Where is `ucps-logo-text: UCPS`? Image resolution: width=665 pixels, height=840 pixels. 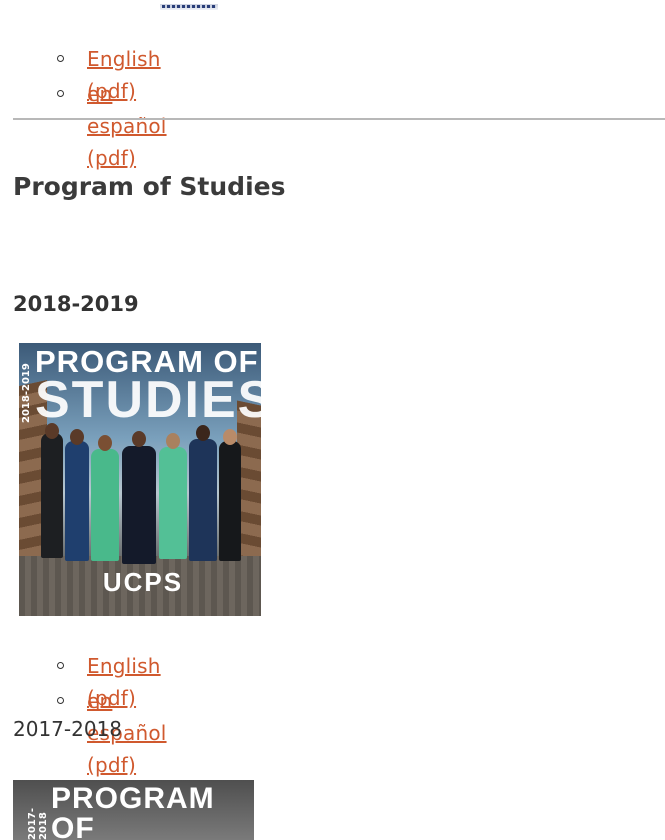
ucps-logo-text: UCPS is located at coordinates (143, 582).